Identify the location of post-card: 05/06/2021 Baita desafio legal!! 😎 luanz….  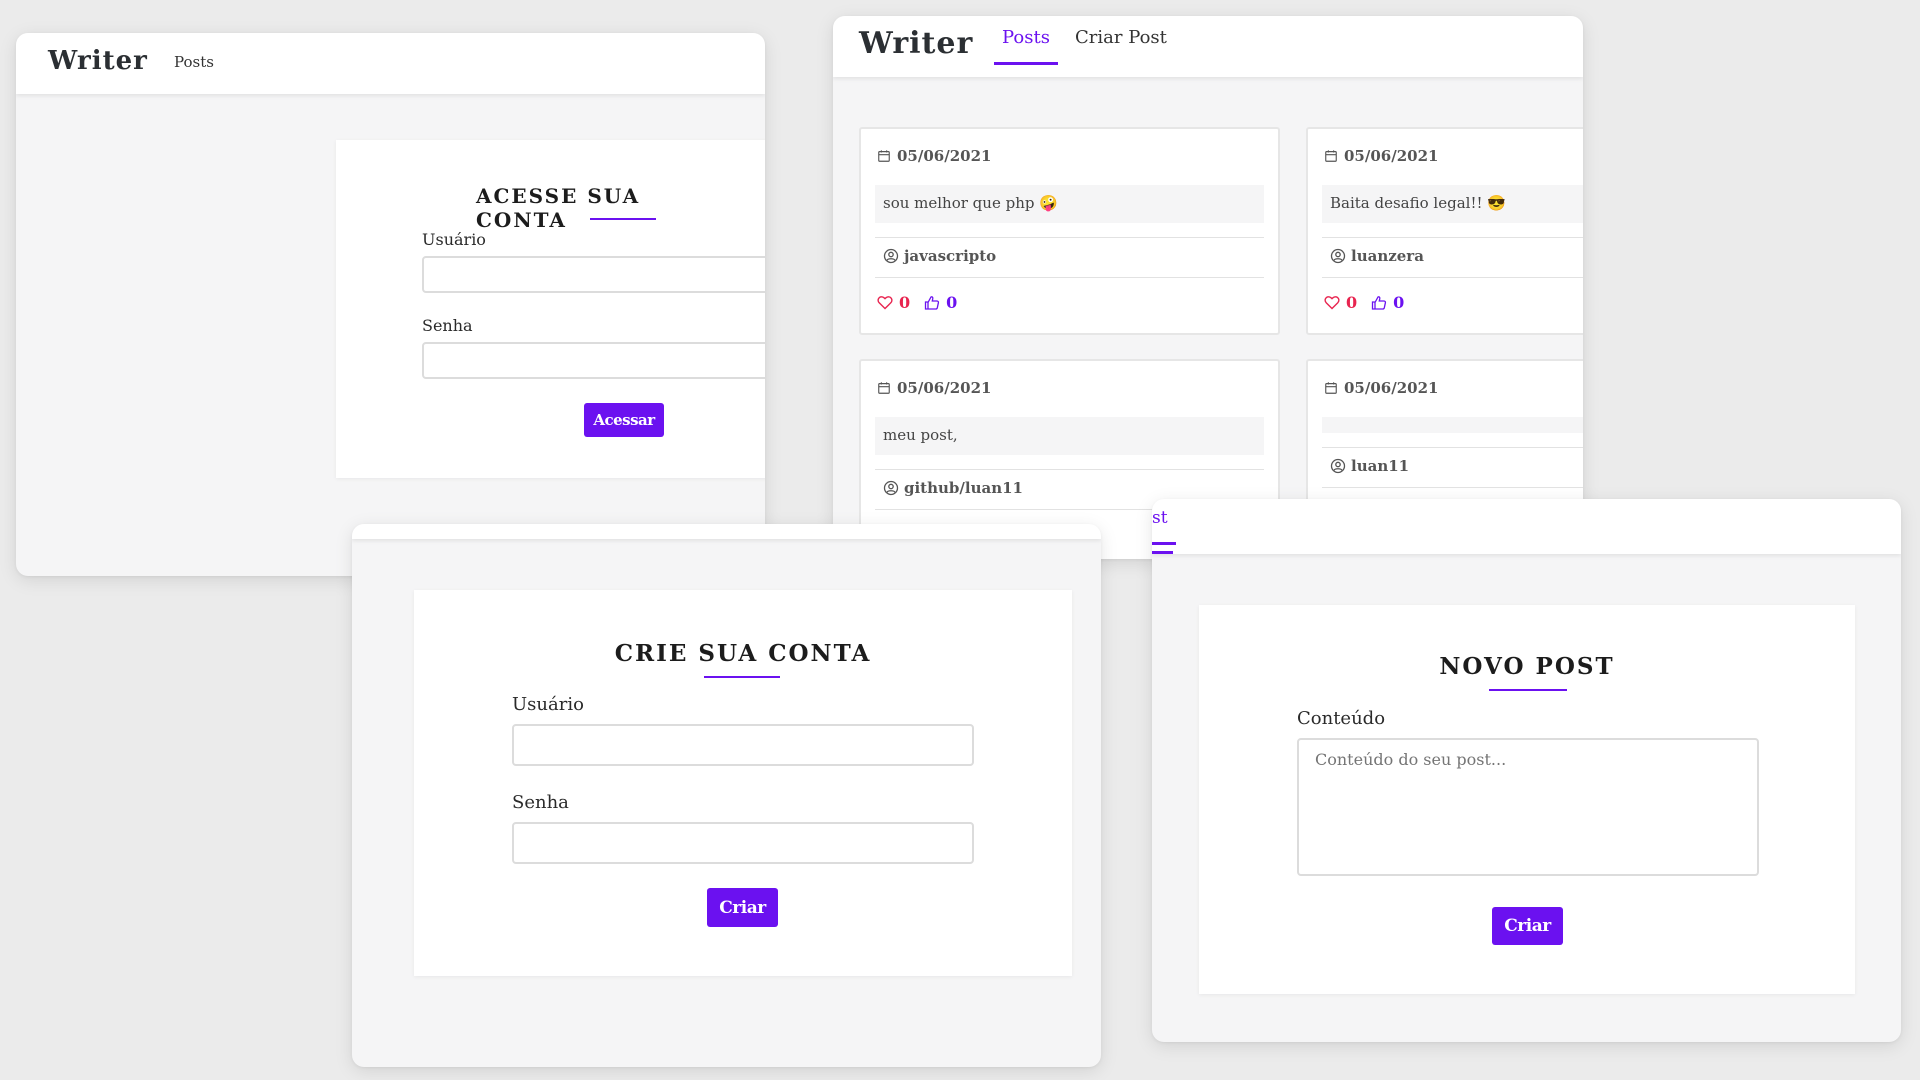
(1444, 231).